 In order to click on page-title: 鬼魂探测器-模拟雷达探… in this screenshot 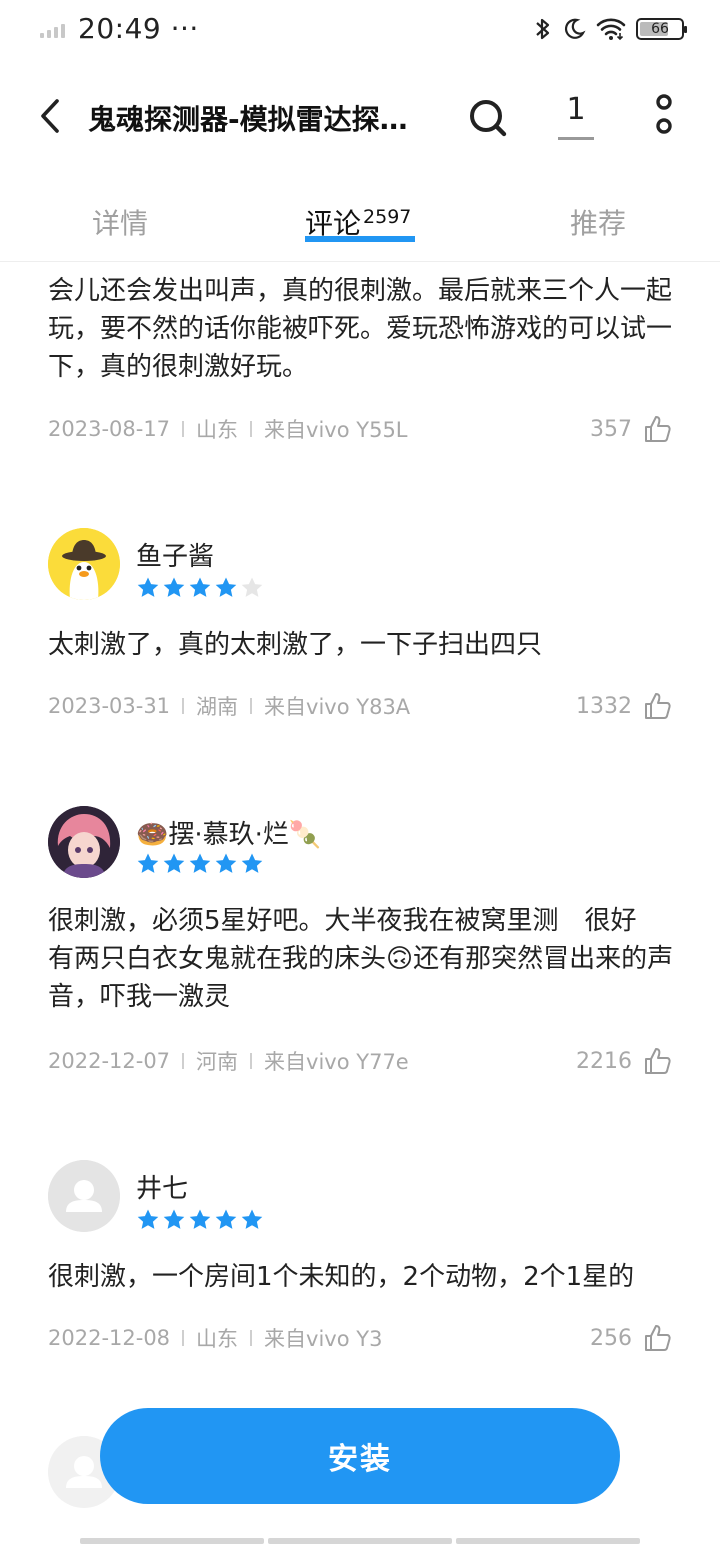, I will do `click(248, 119)`.